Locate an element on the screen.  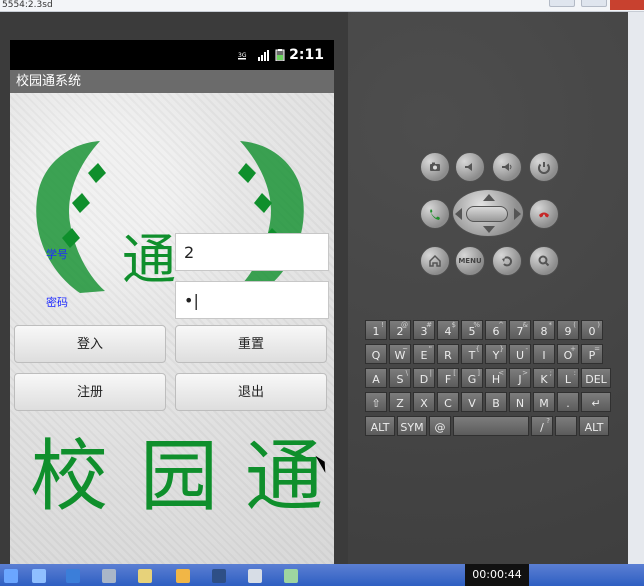
keyboard-key-sup: " is located at coordinates (430, 349).